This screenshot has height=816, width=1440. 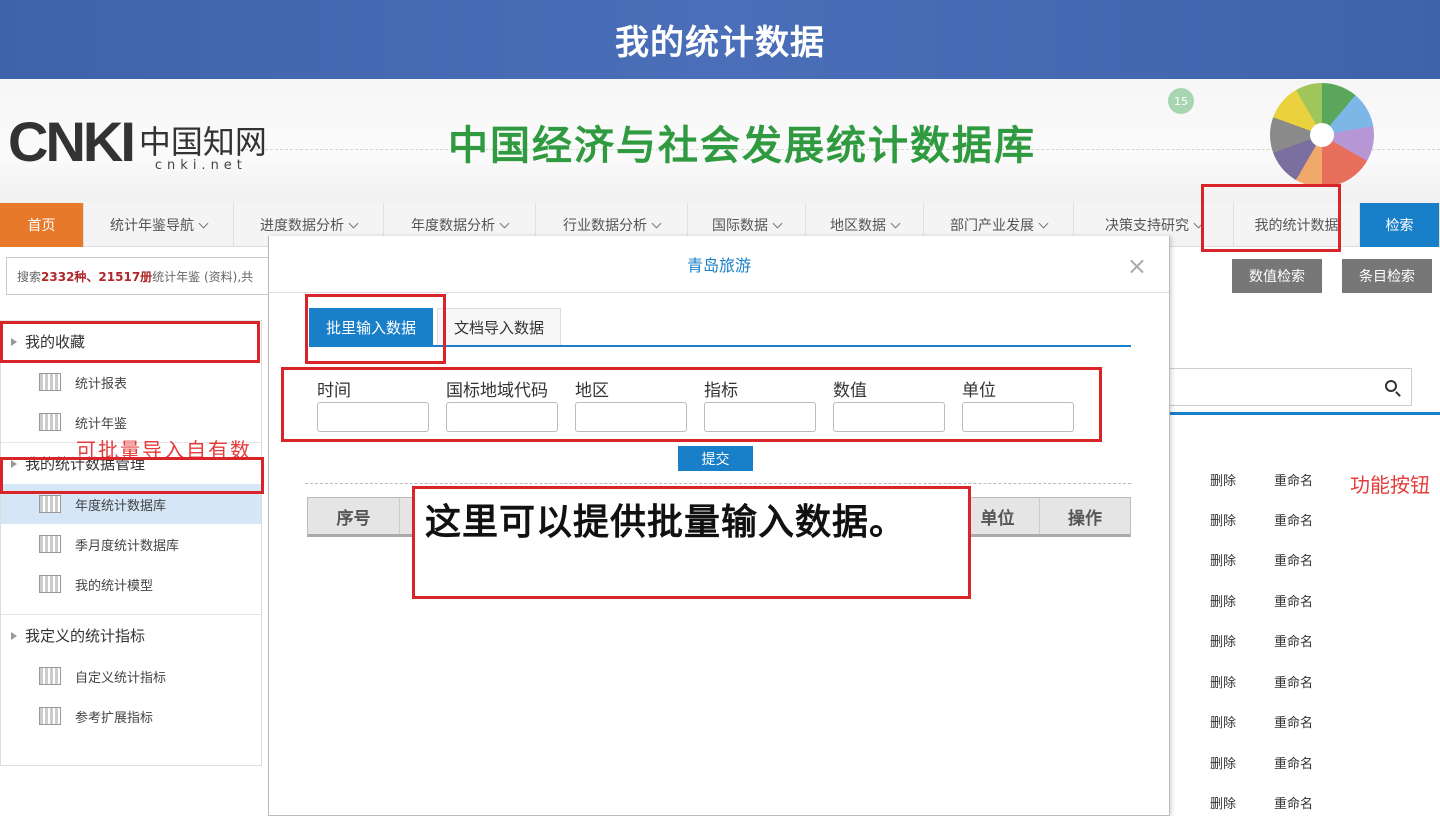 What do you see at coordinates (127, 546) in the screenshot?
I see `sidebar-item-label: 季月度统计数据库` at bounding box center [127, 546].